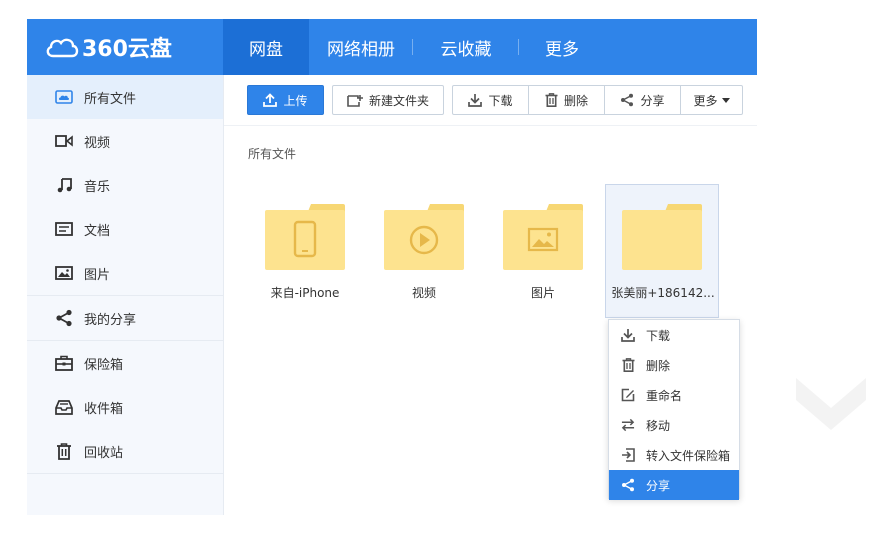 This screenshot has width=884, height=552. I want to click on sidebar-item-all-files: 所有文件, so click(125, 97).